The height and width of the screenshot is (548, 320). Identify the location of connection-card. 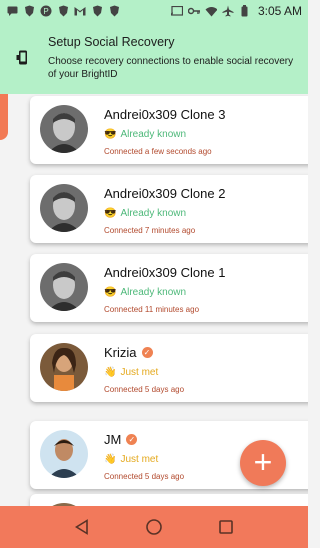
(169, 500).